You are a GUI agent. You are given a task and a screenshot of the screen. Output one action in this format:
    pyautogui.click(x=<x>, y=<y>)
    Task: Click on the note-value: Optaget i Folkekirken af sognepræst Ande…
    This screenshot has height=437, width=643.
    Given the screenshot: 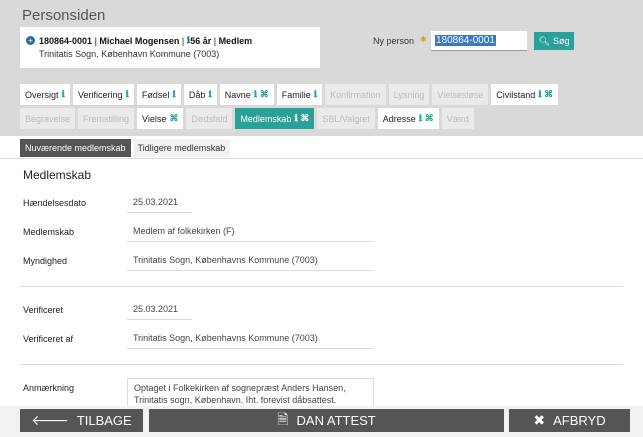 What is the action you would take?
    pyautogui.click(x=250, y=393)
    